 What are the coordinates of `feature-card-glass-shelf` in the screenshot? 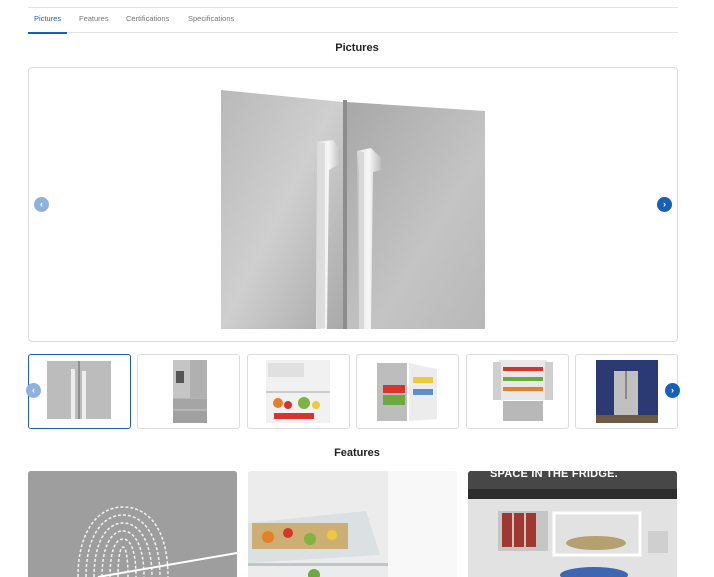 It's located at (352, 524).